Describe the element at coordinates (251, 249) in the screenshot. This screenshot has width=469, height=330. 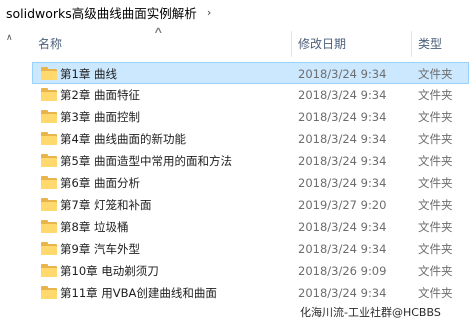
I see `file-row: 第9章 汽车外型 2018/3/24 9:34 文件夹` at that location.